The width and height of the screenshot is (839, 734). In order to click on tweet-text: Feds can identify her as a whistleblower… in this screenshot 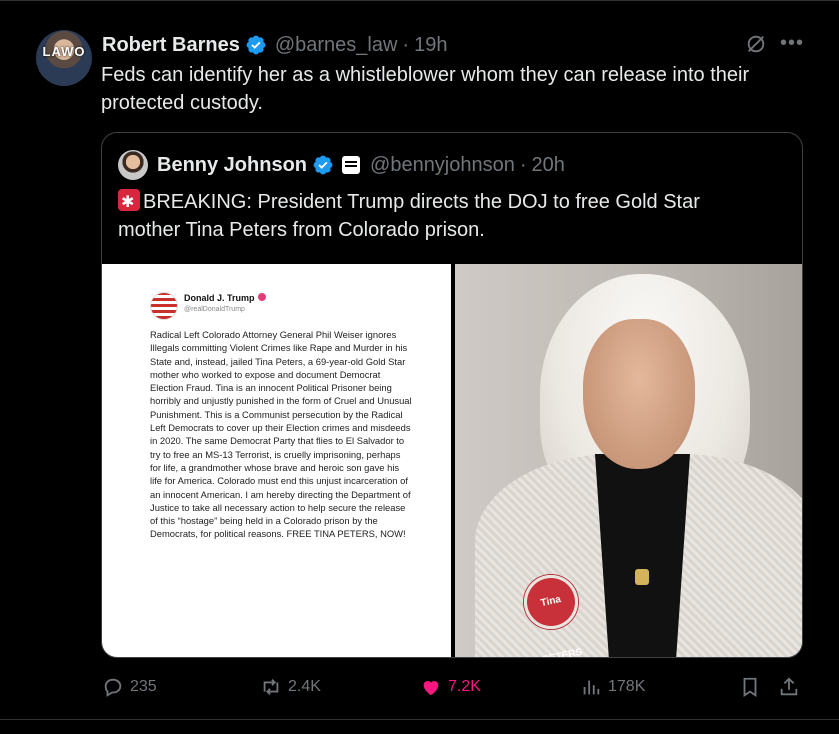, I will do `click(425, 89)`.